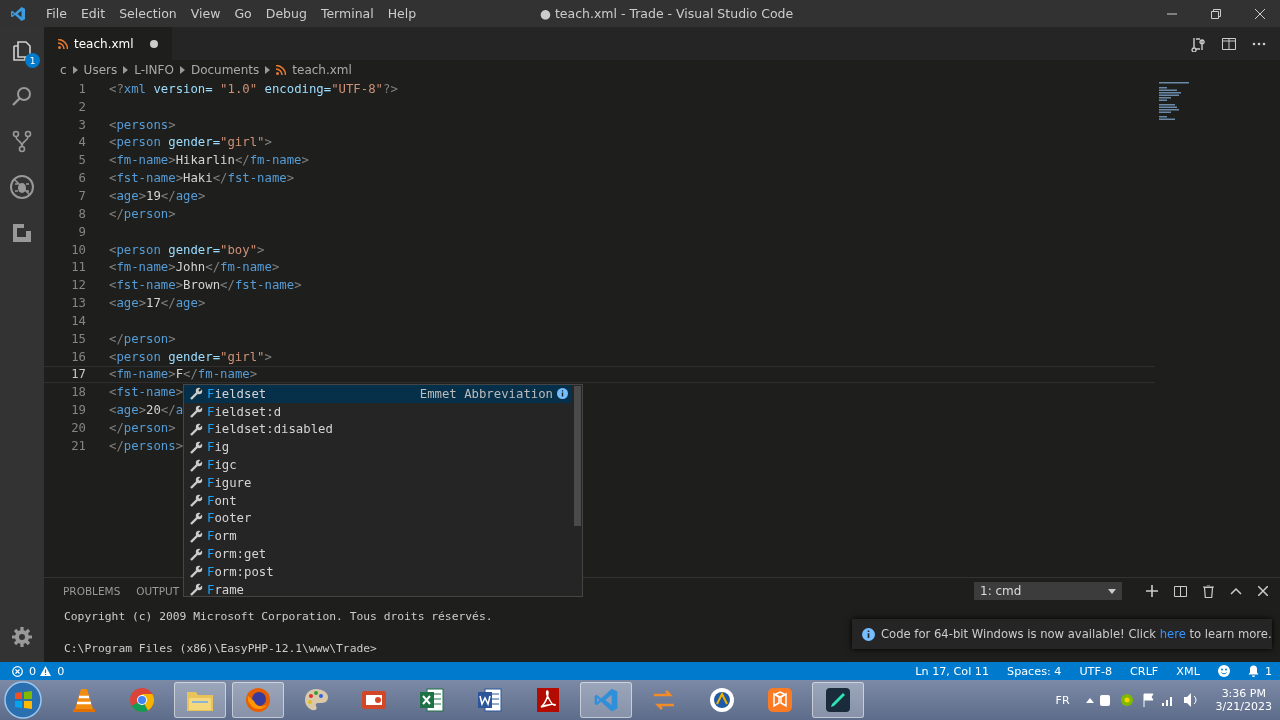  I want to click on line-number: 9, so click(81, 231).